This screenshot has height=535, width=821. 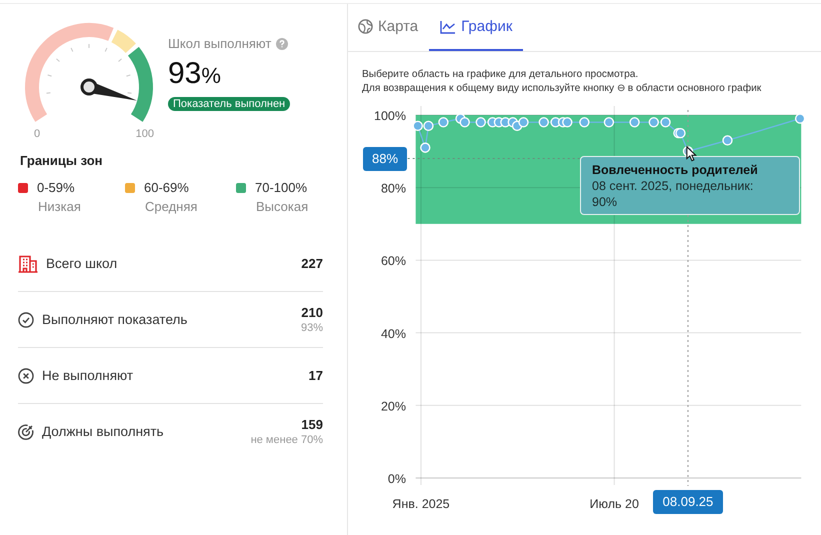 What do you see at coordinates (691, 154) in the screenshot?
I see `cursor-icon` at bounding box center [691, 154].